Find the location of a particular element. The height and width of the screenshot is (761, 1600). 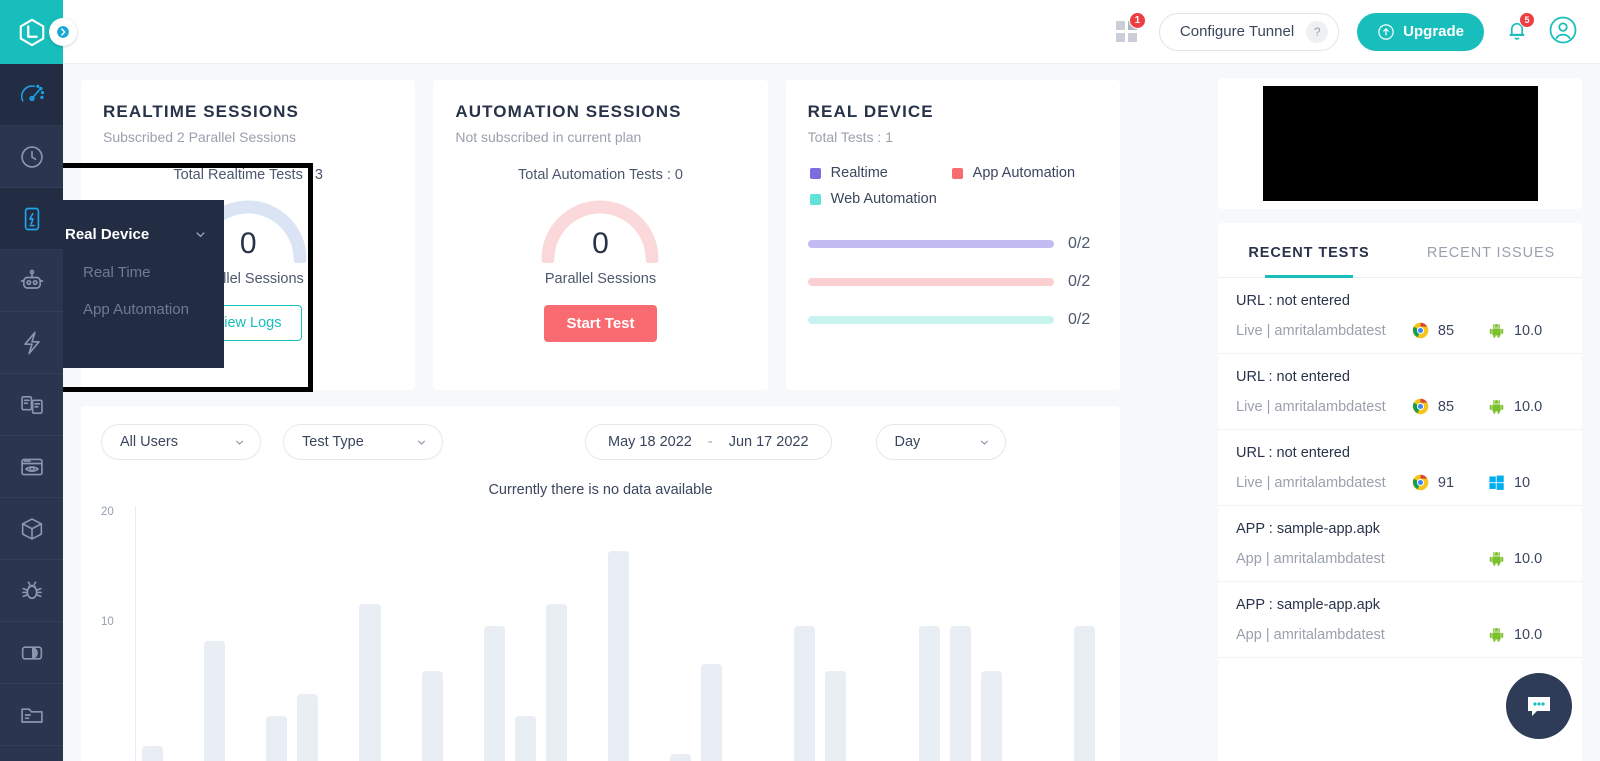

tab-recent-issues: RECENT ISSUES is located at coordinates (1491, 250).